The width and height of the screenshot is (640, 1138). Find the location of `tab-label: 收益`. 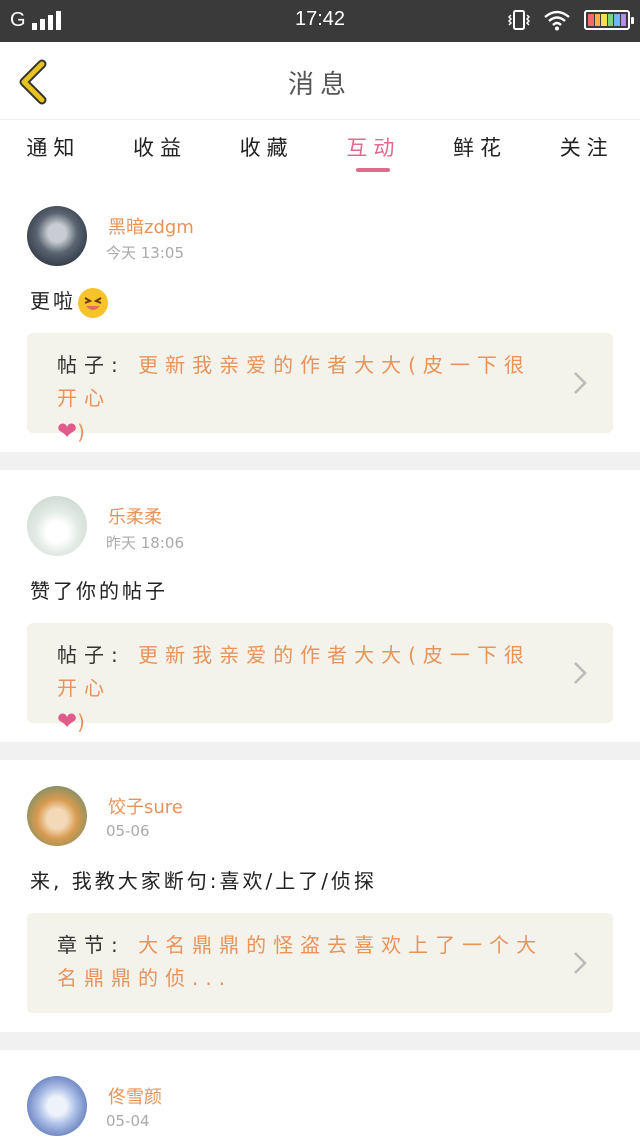

tab-label: 收益 is located at coordinates (160, 148).